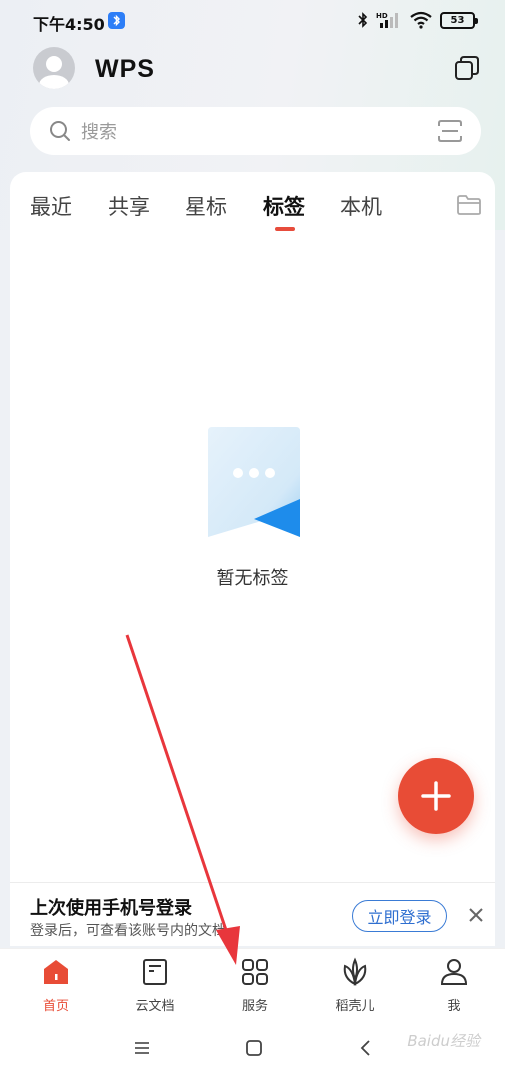 Image resolution: width=505 pixels, height=1080 pixels. I want to click on wifi-icon, so click(421, 20).